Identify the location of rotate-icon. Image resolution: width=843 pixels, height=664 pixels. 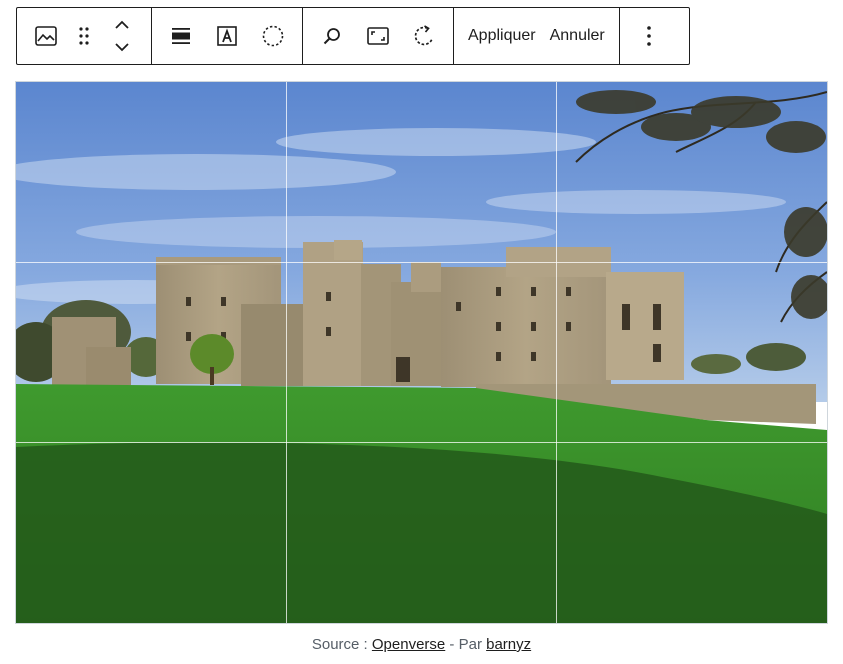
(424, 36).